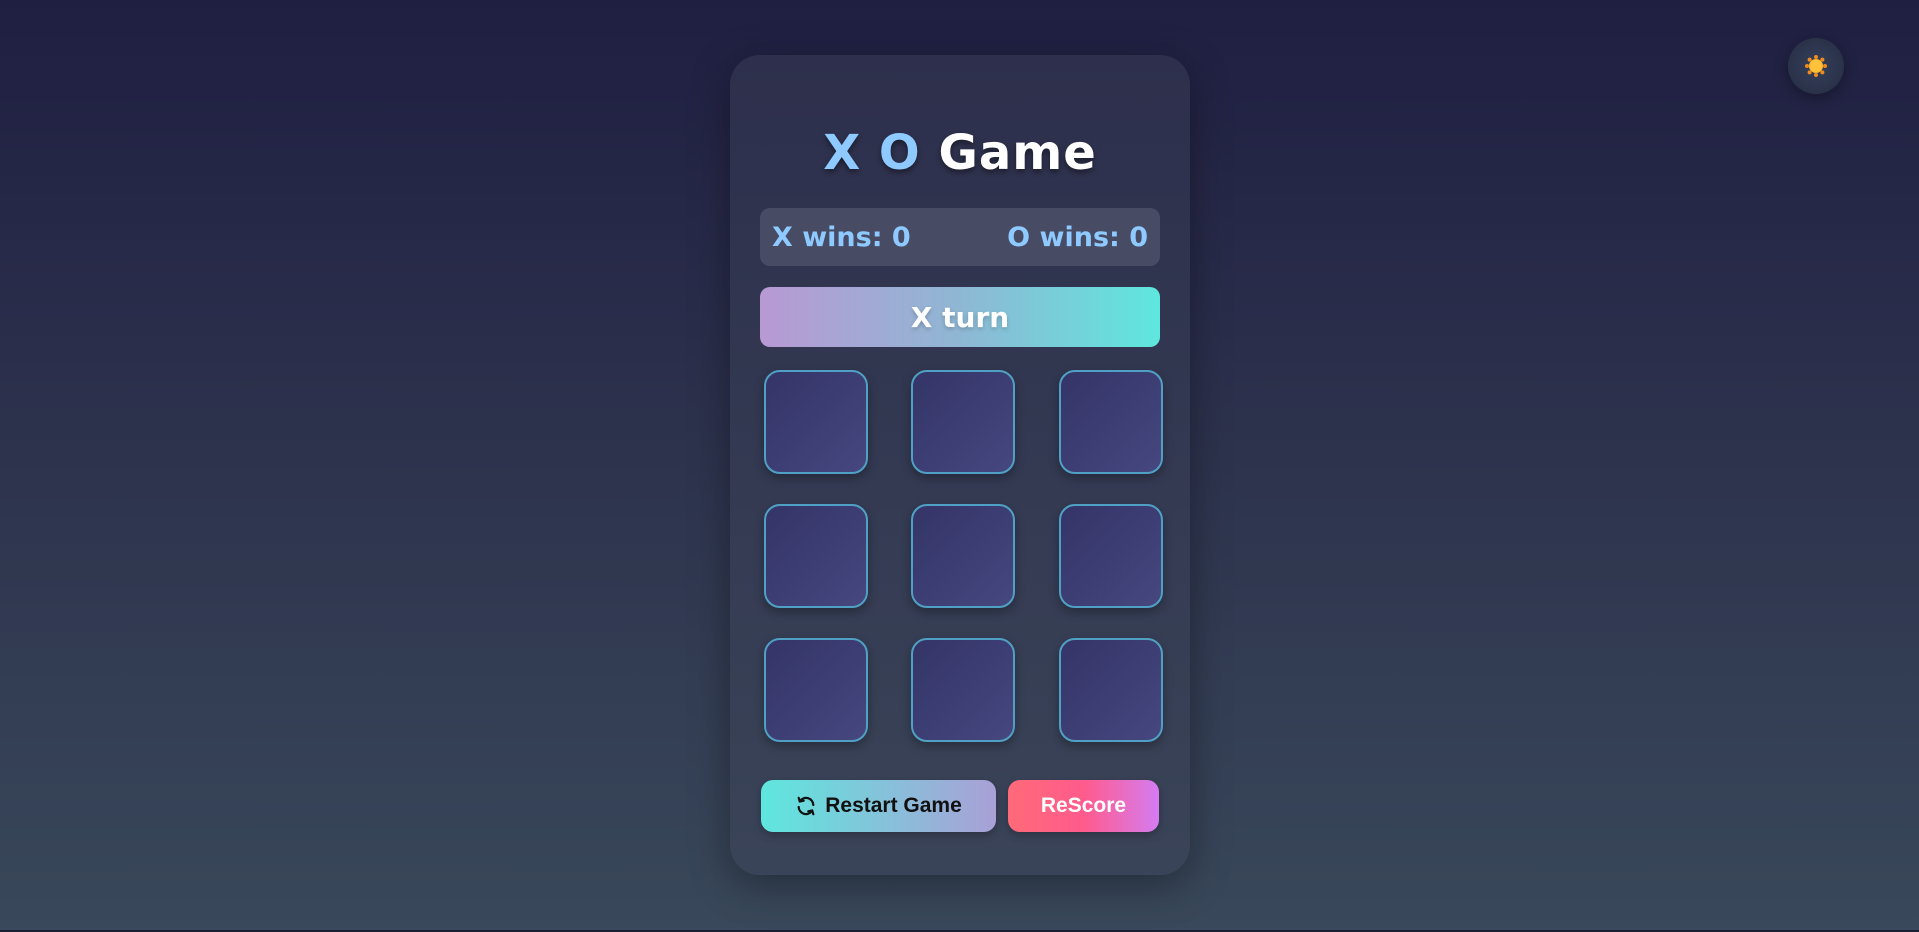 This screenshot has height=932, width=1919. I want to click on title-word: Game, so click(1017, 153).